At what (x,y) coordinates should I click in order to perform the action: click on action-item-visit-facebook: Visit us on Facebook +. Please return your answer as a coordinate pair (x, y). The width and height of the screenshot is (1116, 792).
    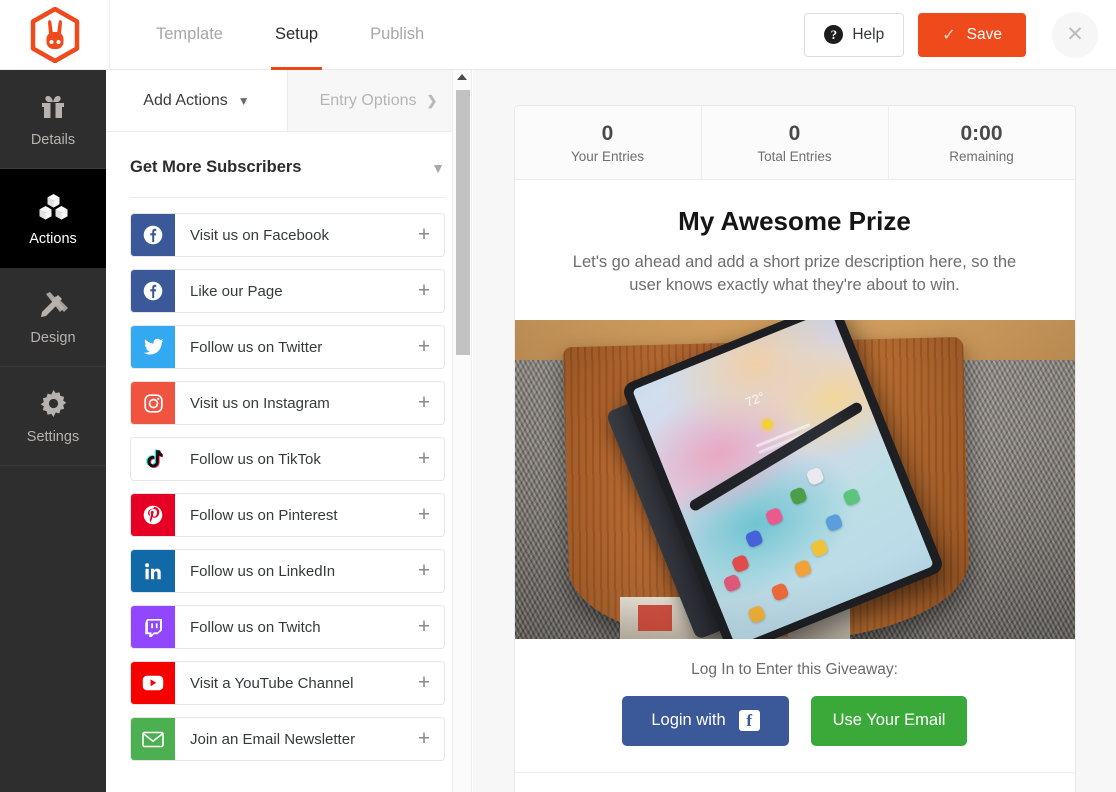
    Looking at the image, I should click on (287, 235).